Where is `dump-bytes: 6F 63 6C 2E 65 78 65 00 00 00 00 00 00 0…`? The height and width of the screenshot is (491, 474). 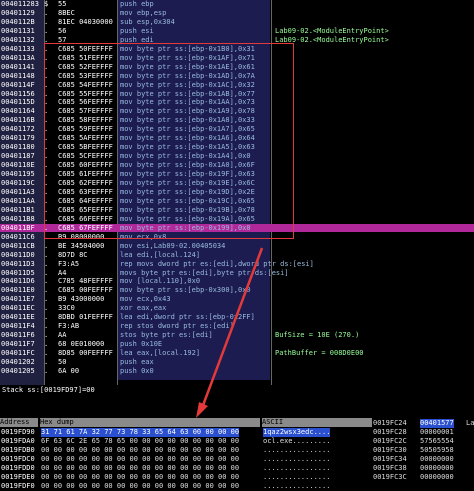 dump-bytes: 6F 63 6C 2E 65 78 65 00 00 00 00 00 00 0… is located at coordinates (140, 441).